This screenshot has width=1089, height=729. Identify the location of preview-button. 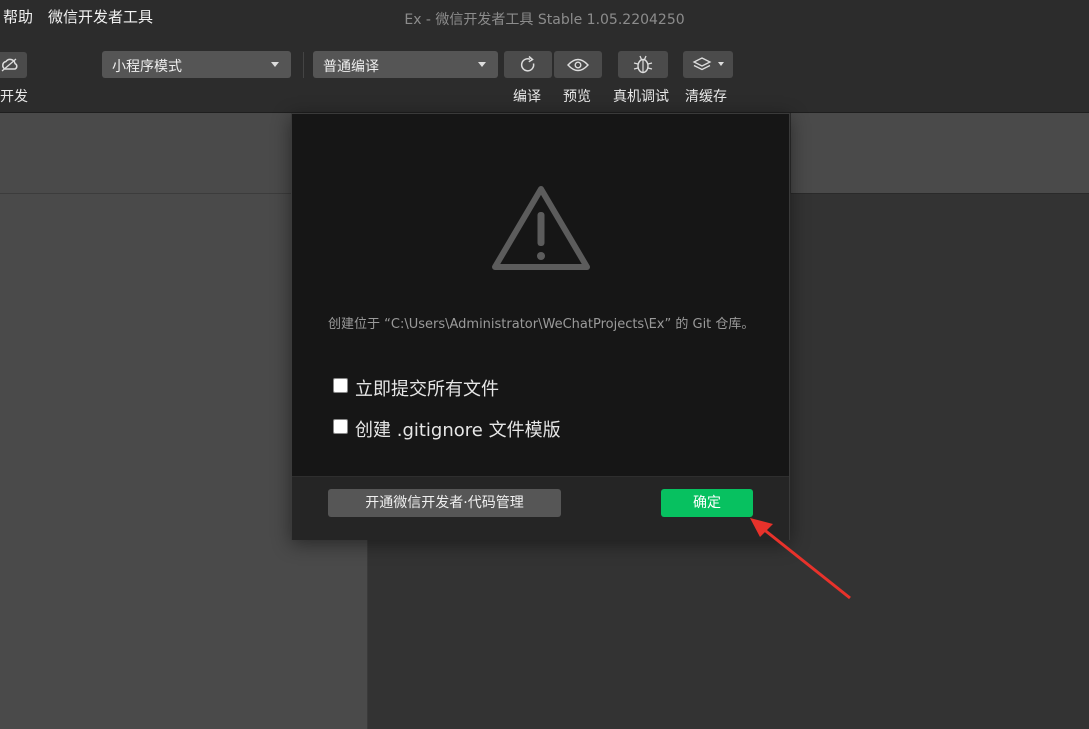
(578, 64).